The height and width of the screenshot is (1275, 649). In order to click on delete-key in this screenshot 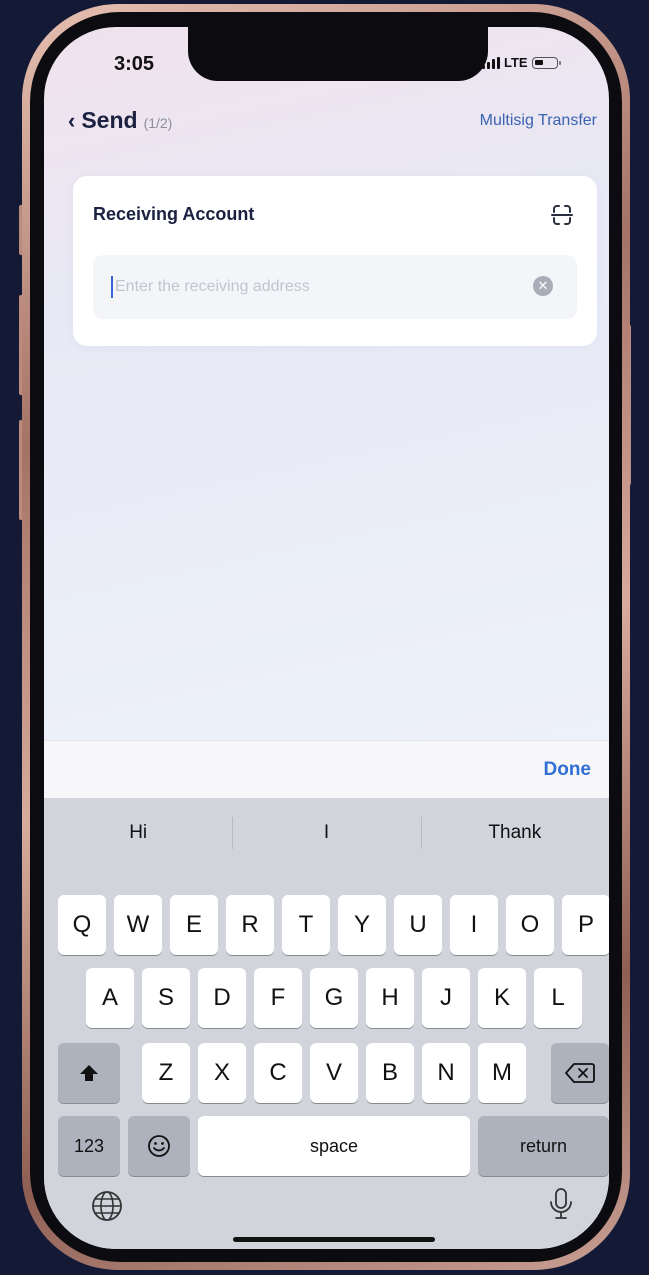, I will do `click(580, 1073)`.